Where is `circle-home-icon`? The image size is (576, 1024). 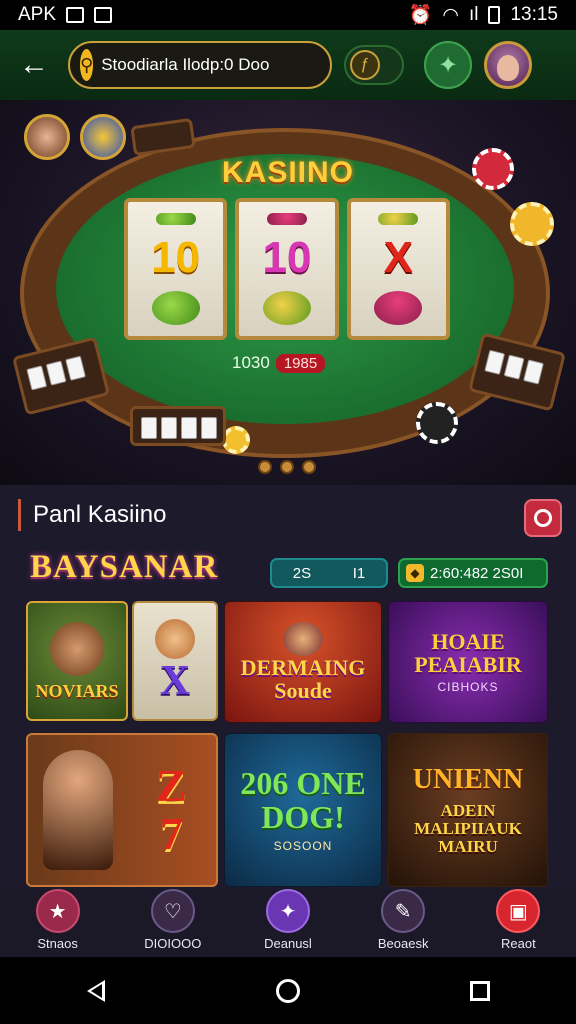
circle-home-icon is located at coordinates (288, 990).